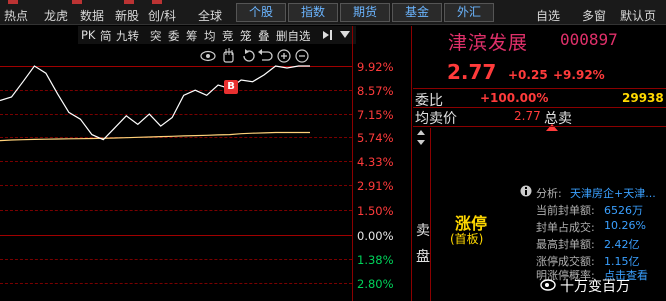  Describe the element at coordinates (565, 227) in the screenshot. I see `seal-ratio-label: 封单占成交:` at that location.